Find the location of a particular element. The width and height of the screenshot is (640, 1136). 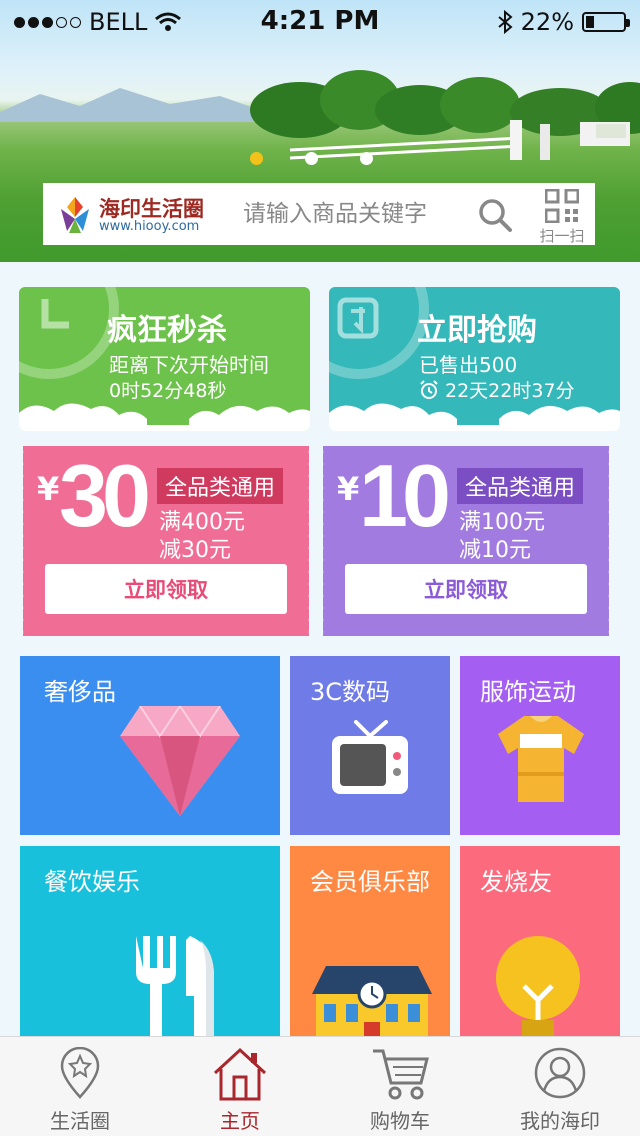

bottom-tab-bar: 生活圈 主页 购物车 我的海印 is located at coordinates (320, 1086).